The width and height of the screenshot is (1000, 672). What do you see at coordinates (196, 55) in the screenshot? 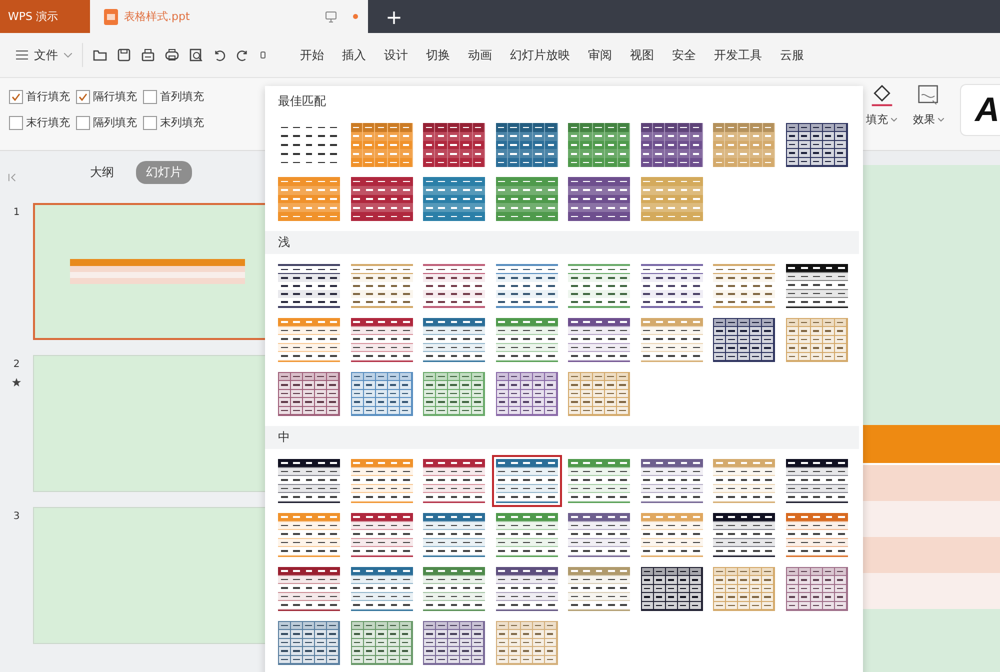
I see `preview-icon` at bounding box center [196, 55].